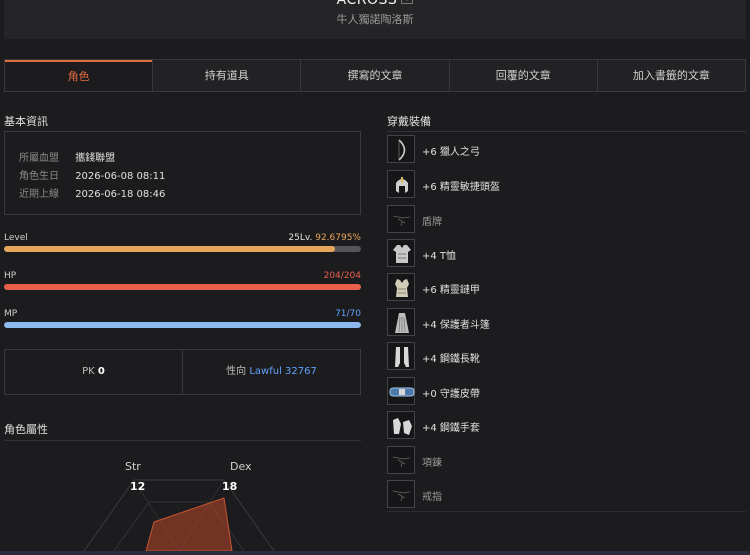  Describe the element at coordinates (39, 158) in the screenshot. I see `info-key: 所屬血盟` at that location.